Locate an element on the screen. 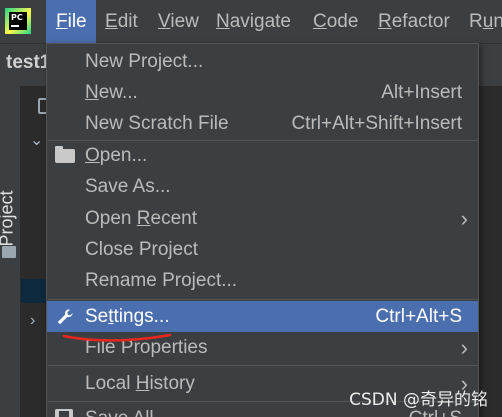  shortcut-label: Ctrl+Alt+S is located at coordinates (418, 316).